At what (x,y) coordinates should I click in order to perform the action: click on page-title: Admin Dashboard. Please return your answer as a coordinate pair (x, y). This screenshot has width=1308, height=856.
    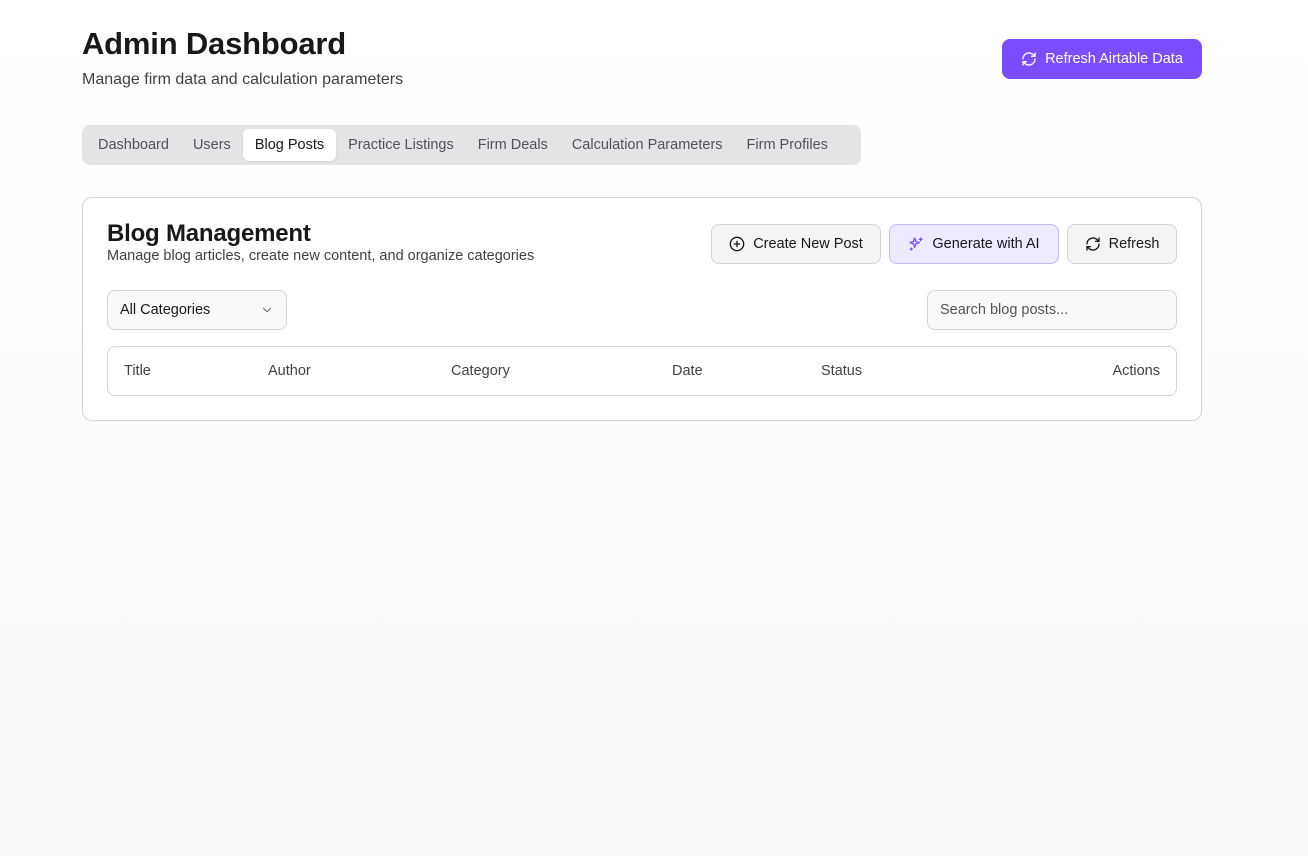
    Looking at the image, I should click on (214, 43).